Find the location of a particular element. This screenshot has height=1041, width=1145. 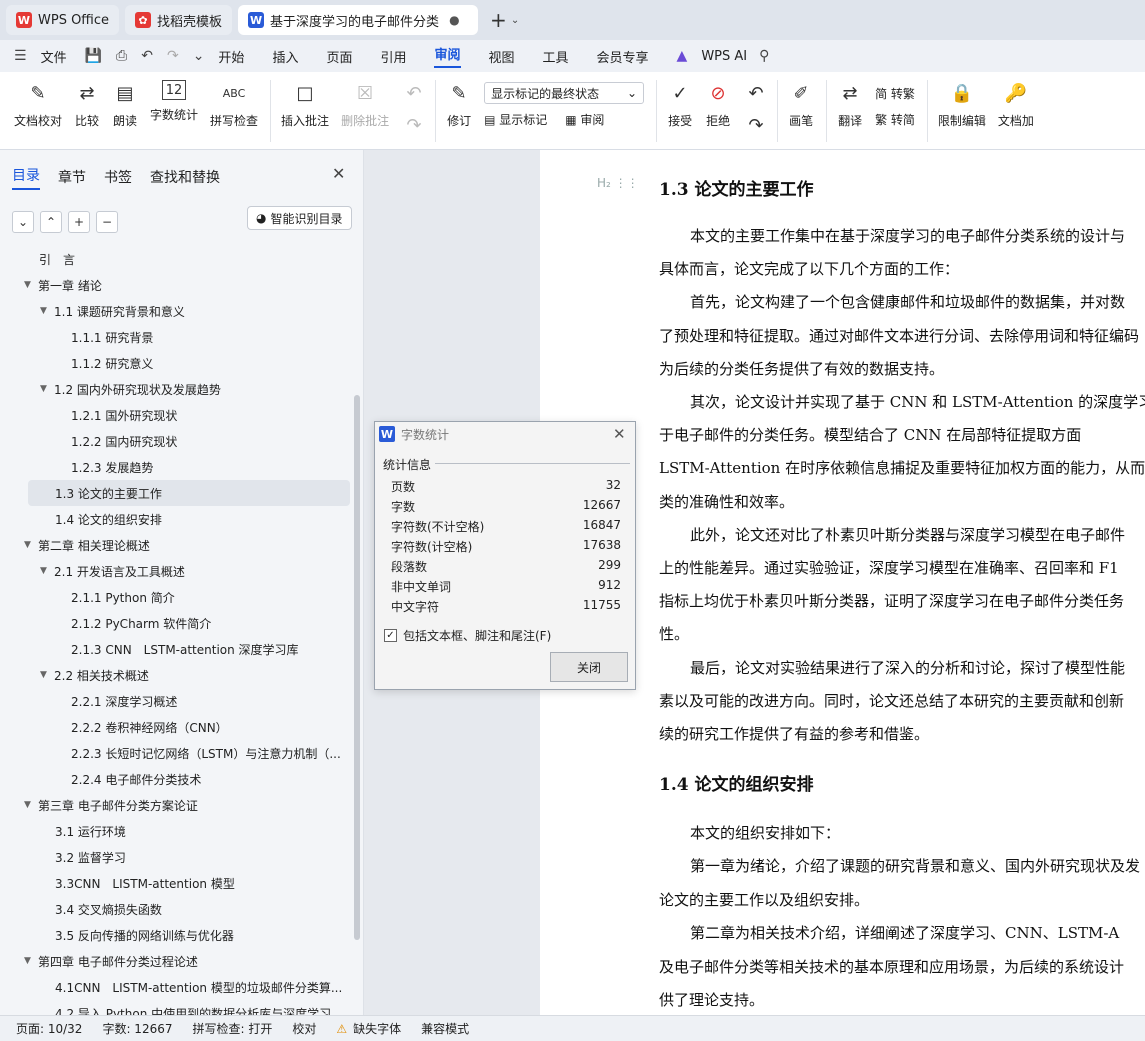

menu-references: 引用 is located at coordinates (393, 56).